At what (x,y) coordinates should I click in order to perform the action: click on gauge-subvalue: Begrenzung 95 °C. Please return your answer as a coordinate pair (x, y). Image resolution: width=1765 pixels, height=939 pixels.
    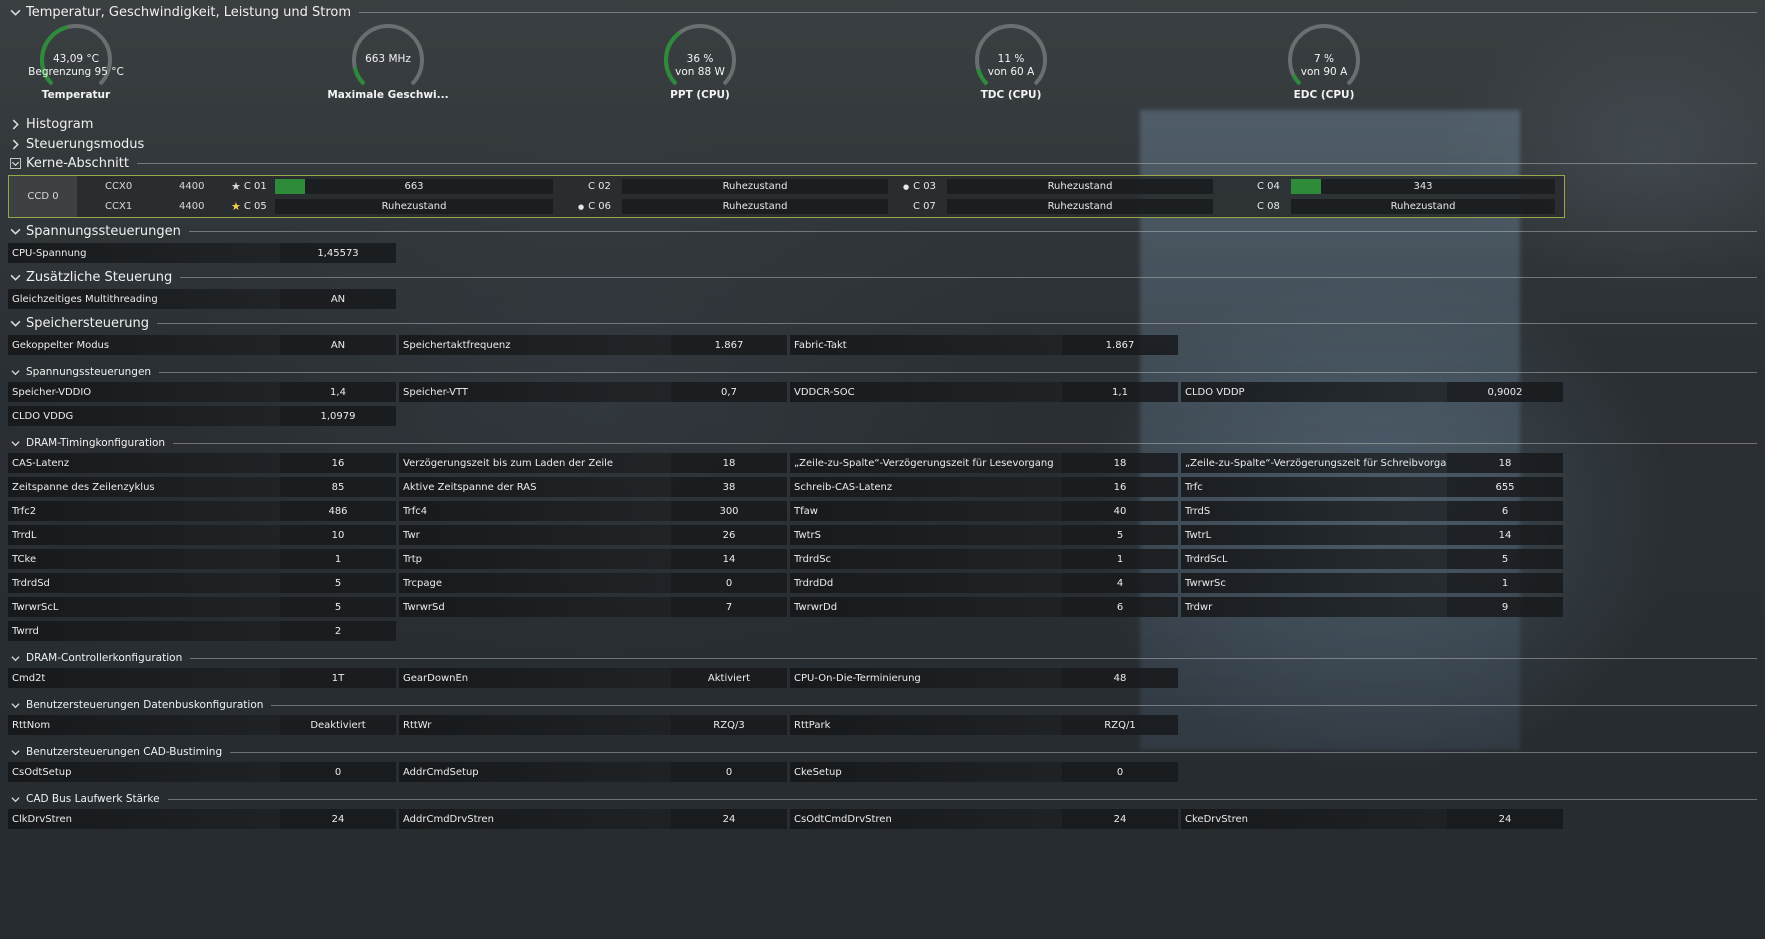
    Looking at the image, I should click on (76, 72).